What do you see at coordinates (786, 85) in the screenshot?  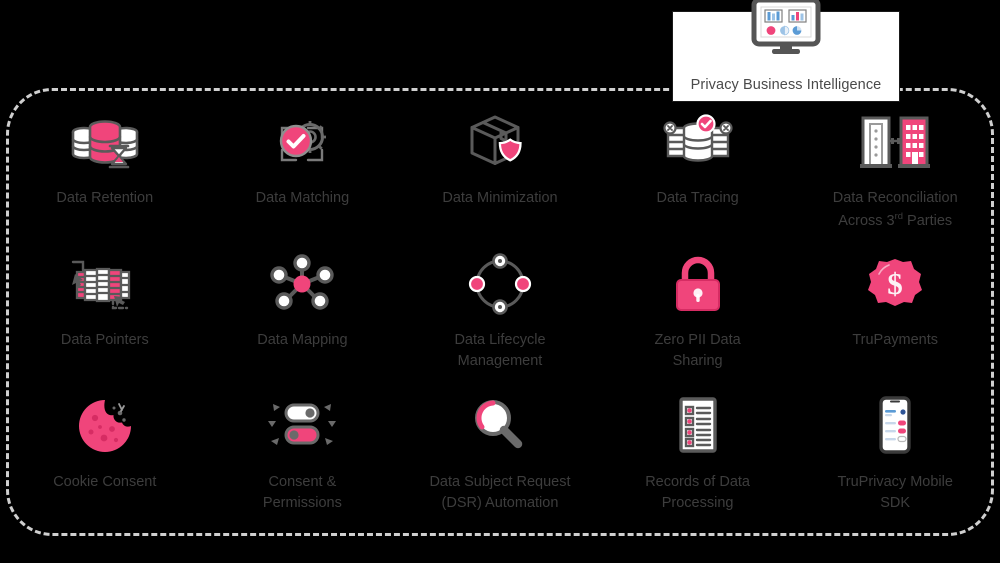 I see `privacy-business-intelligence-label: Privacy Business Intelligence` at bounding box center [786, 85].